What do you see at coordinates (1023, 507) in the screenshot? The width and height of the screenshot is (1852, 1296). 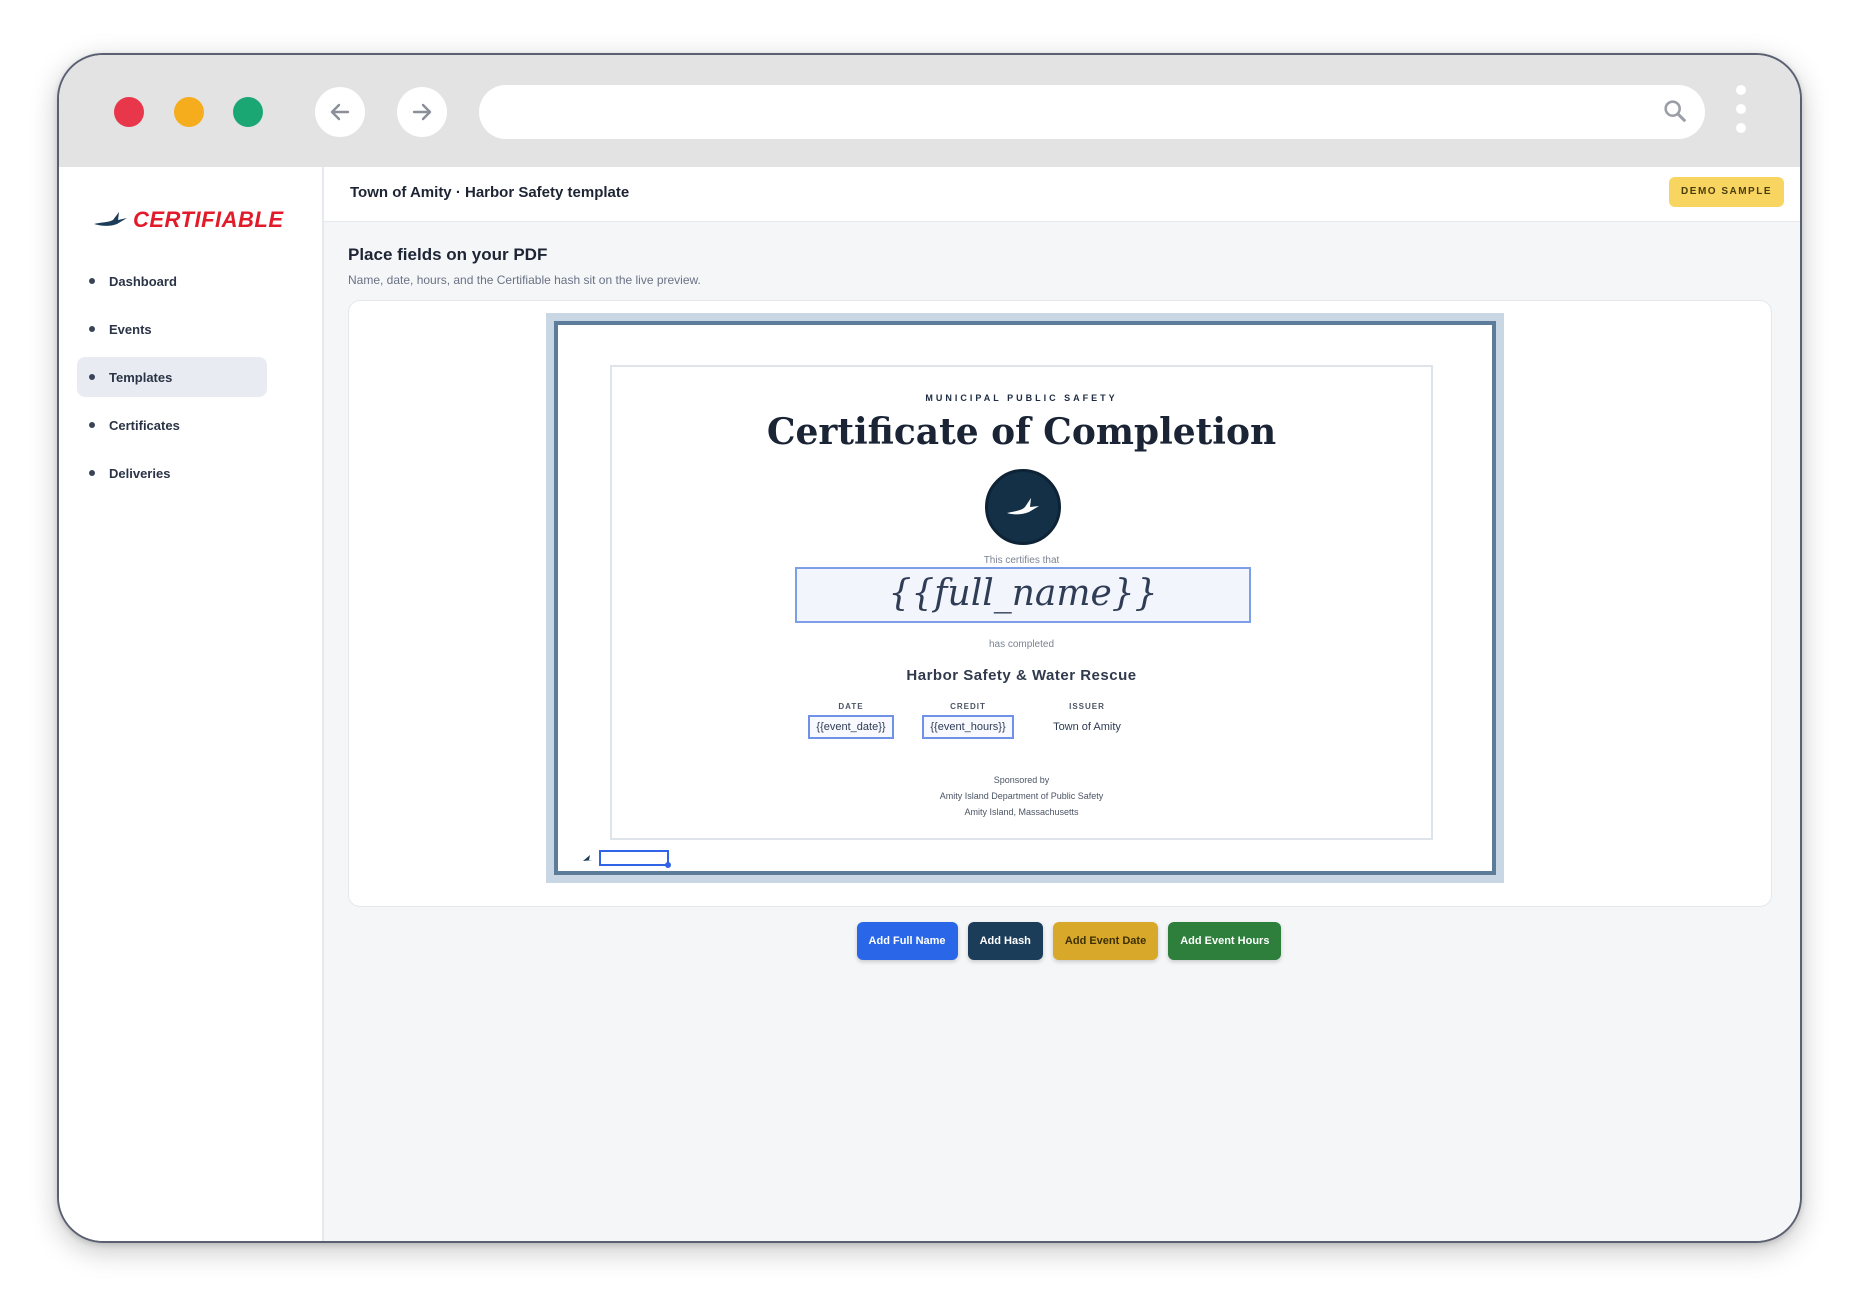 I see `shark-fin-seal-icon` at bounding box center [1023, 507].